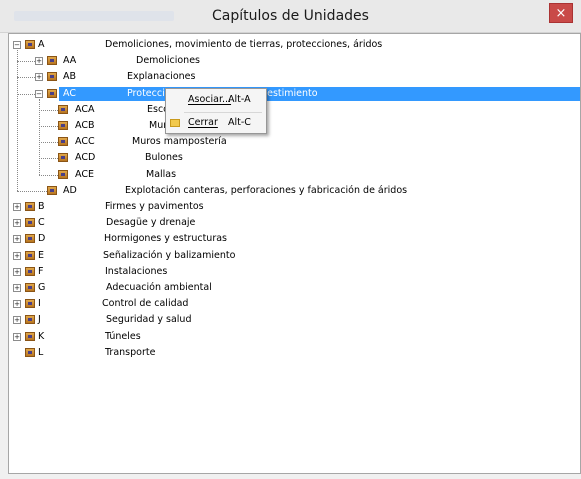  Describe the element at coordinates (159, 287) in the screenshot. I see `node-description: Adecuación ambiental` at that location.